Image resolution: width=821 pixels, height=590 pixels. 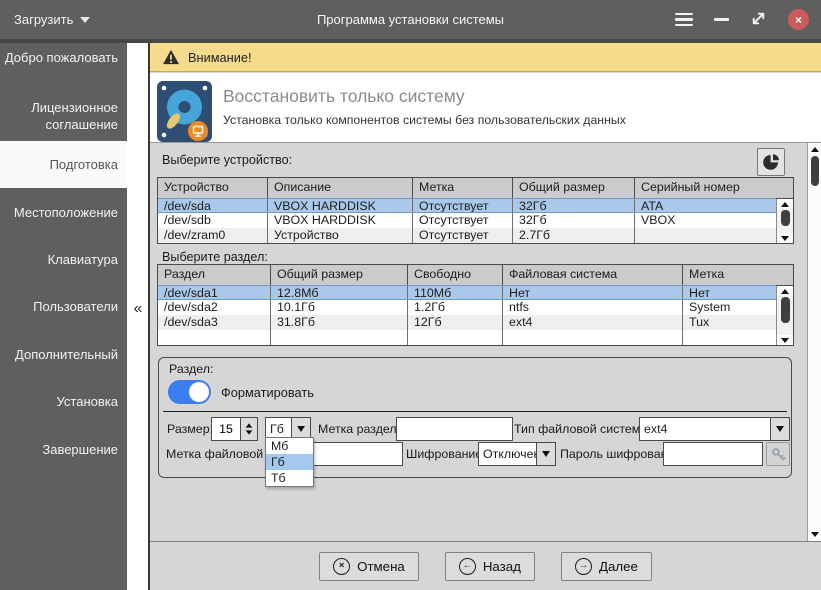 What do you see at coordinates (705, 235) in the screenshot?
I see `table-cell` at bounding box center [705, 235].